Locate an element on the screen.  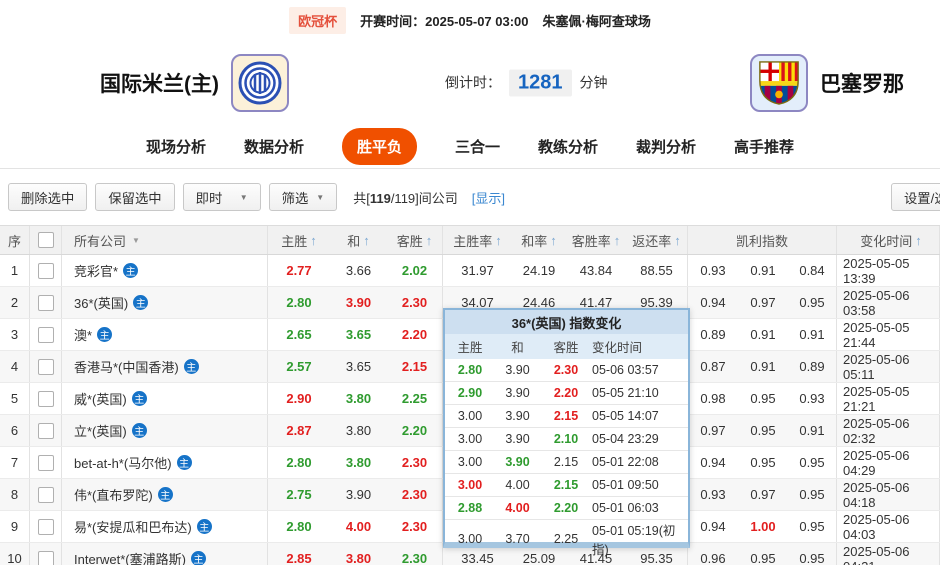
odds-home: 2.87 is located at coordinates (299, 430).